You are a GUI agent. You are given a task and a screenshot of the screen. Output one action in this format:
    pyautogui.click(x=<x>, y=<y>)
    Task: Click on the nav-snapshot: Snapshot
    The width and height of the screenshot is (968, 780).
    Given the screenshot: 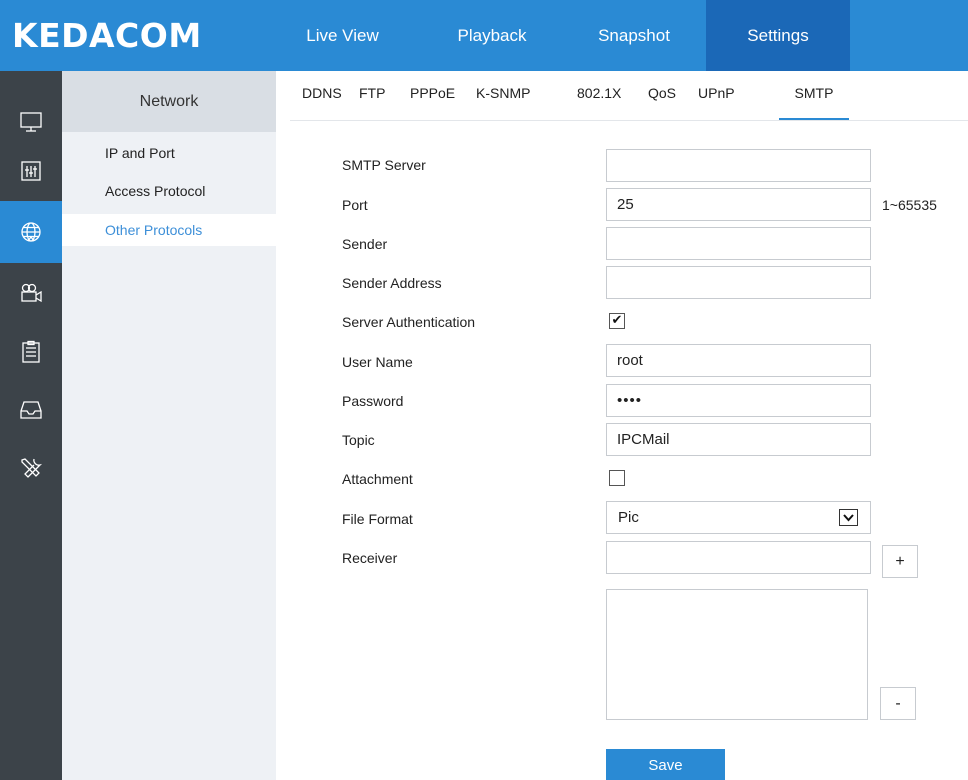 What is the action you would take?
    pyautogui.click(x=634, y=35)
    